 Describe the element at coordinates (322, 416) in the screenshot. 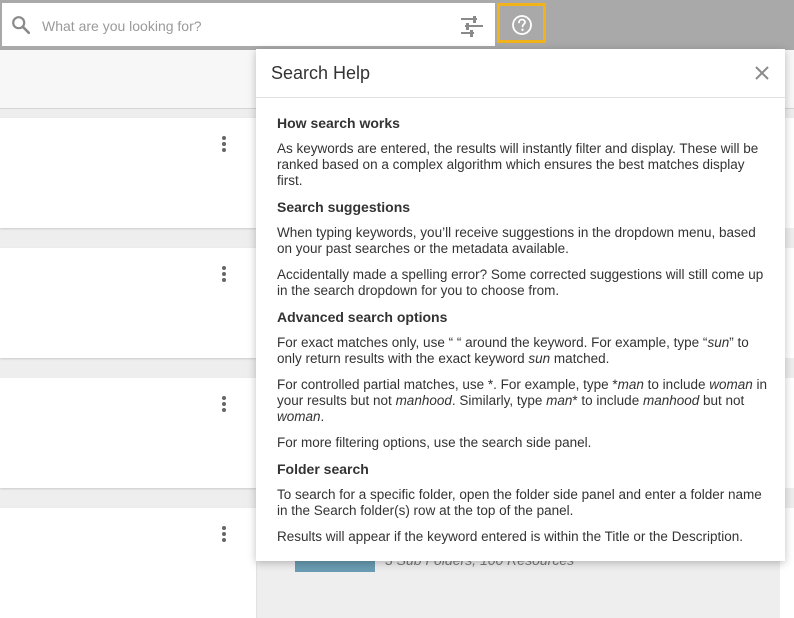

I see `text-run: .` at that location.